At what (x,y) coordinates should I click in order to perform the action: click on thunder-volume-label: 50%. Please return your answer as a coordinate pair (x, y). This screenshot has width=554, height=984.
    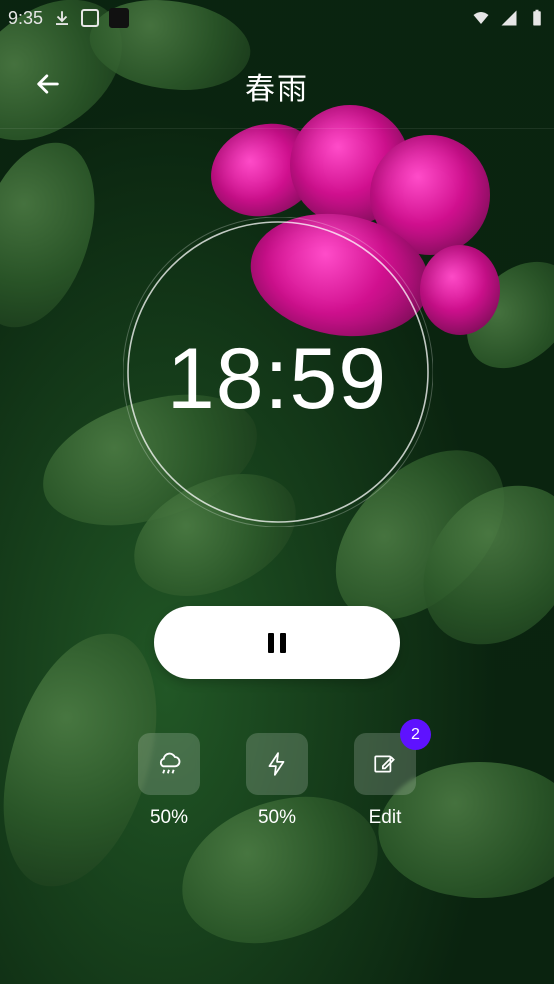
    Looking at the image, I should click on (277, 817).